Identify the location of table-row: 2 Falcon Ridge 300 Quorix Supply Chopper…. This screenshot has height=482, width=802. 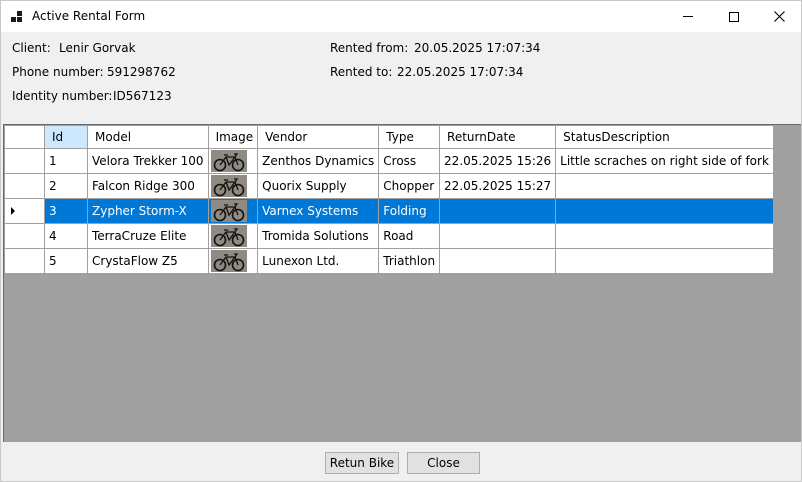
(389, 186).